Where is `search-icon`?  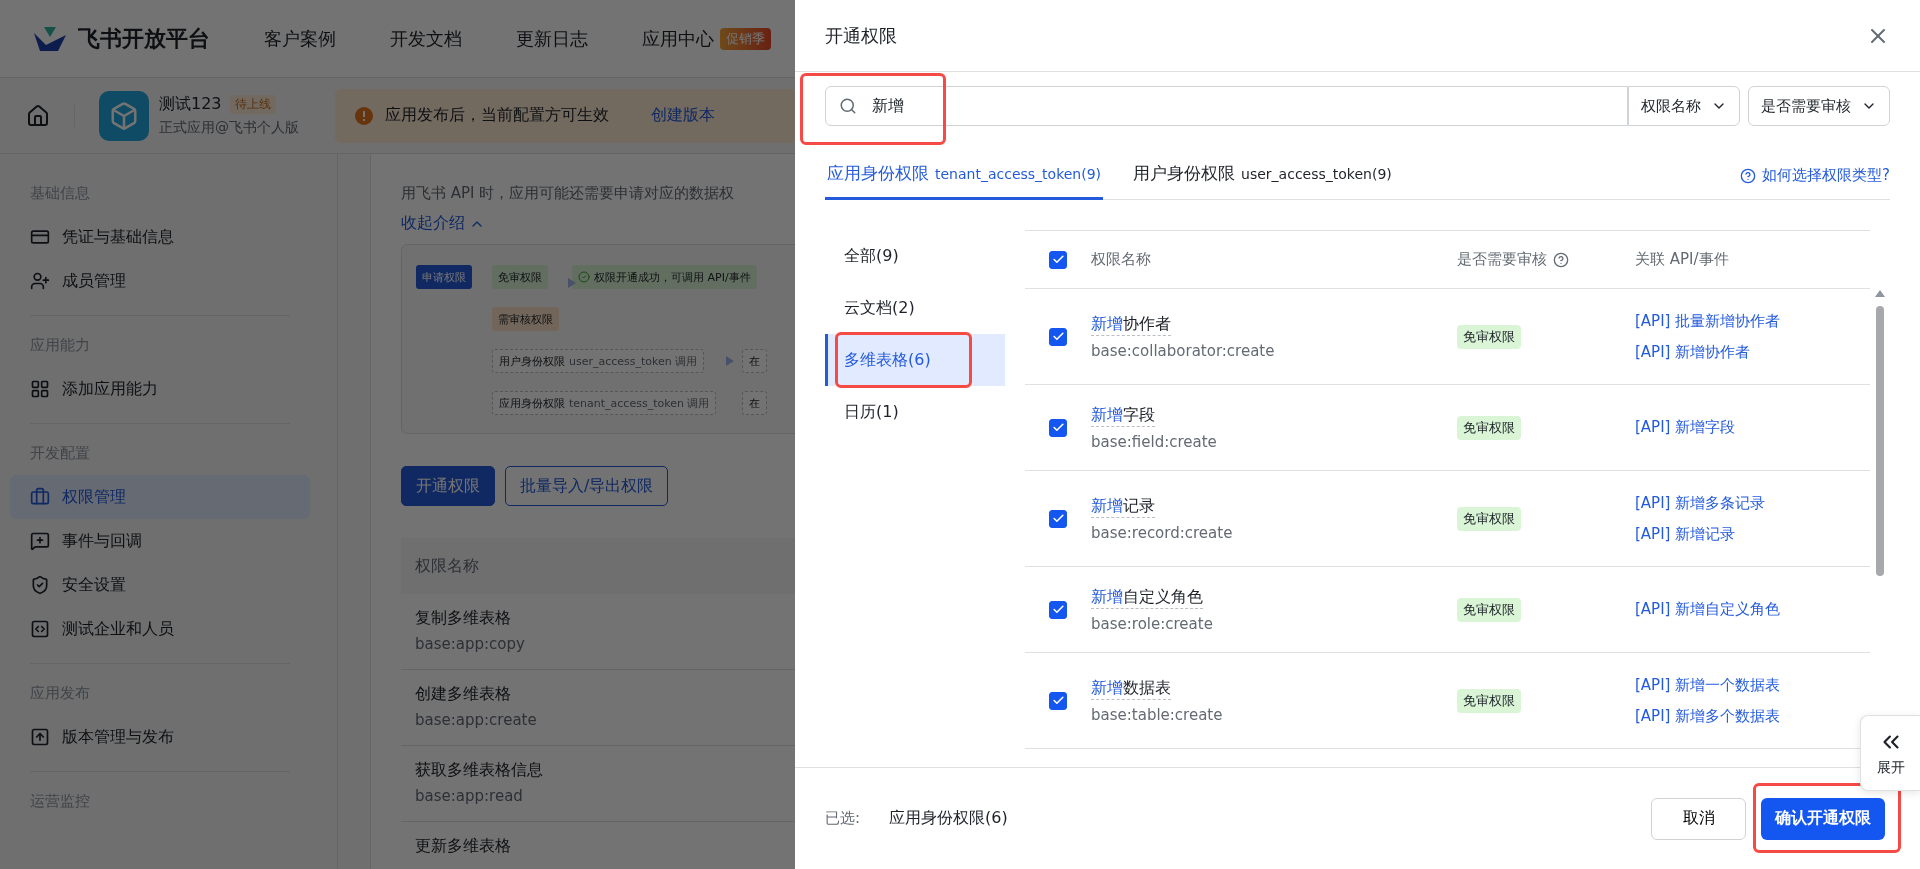 search-icon is located at coordinates (848, 106).